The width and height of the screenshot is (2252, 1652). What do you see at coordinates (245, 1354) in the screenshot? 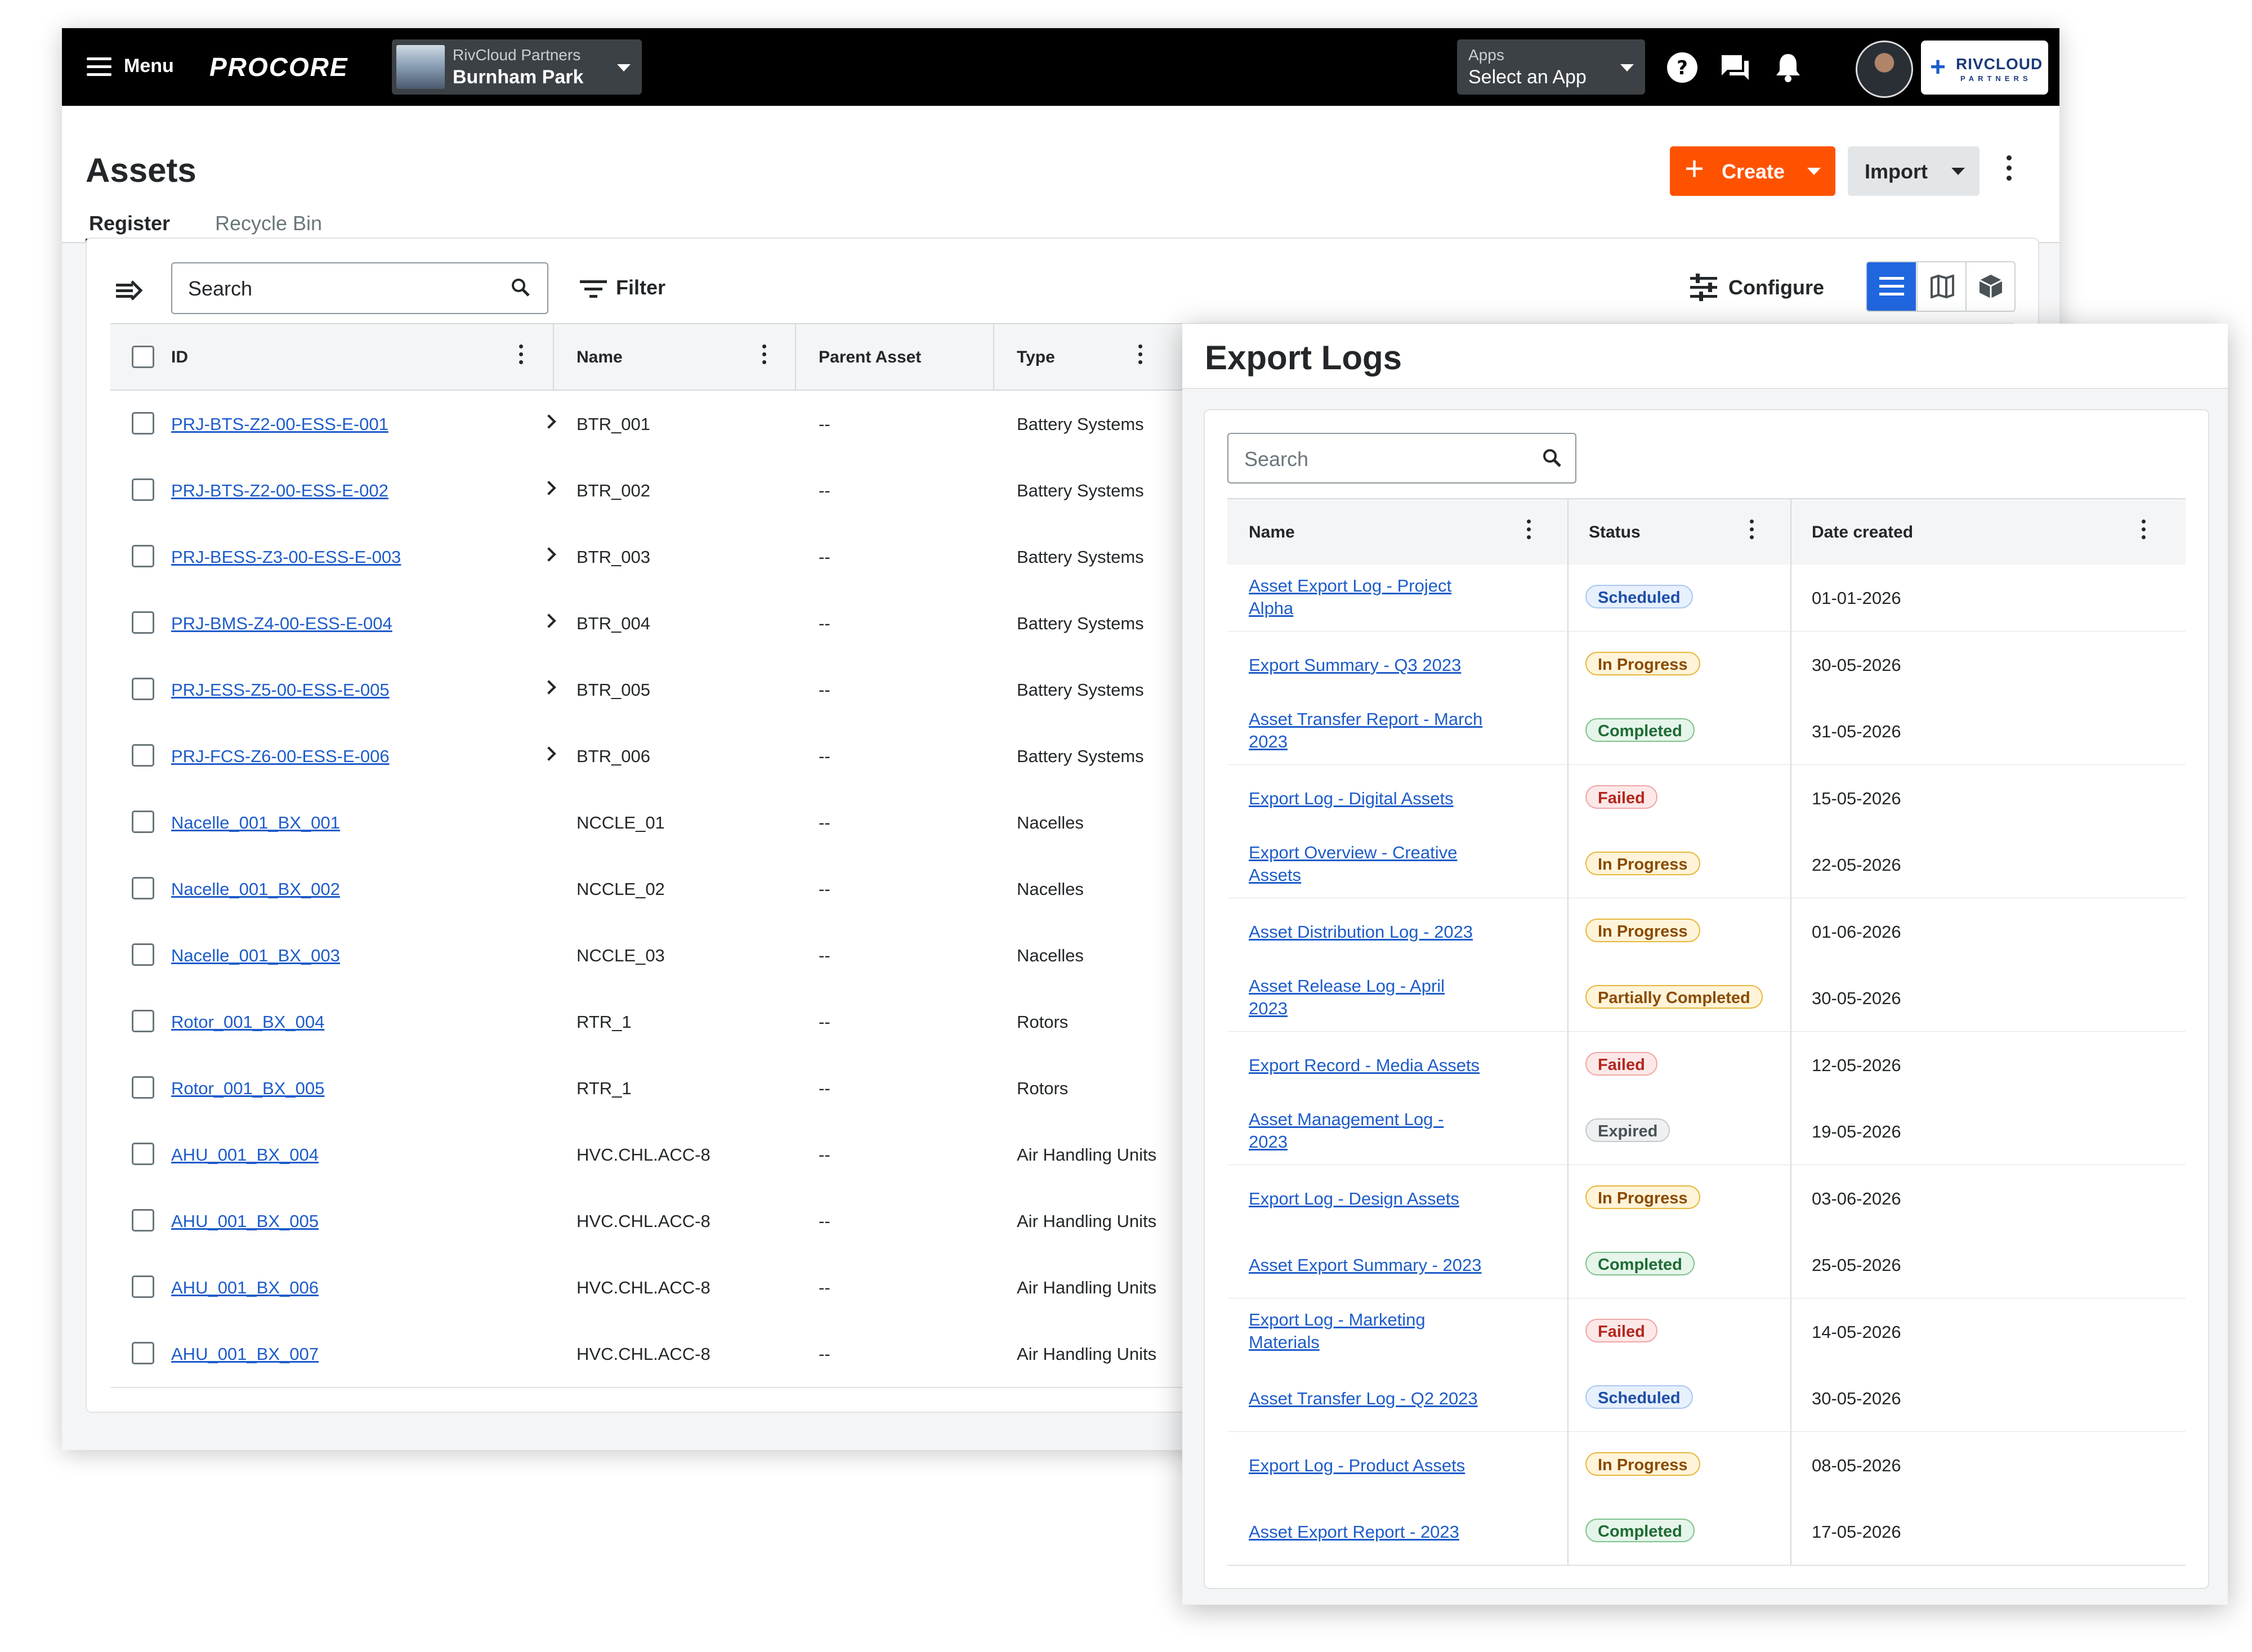
I see `asset-id-link: AHU_001_BX_007` at bounding box center [245, 1354].